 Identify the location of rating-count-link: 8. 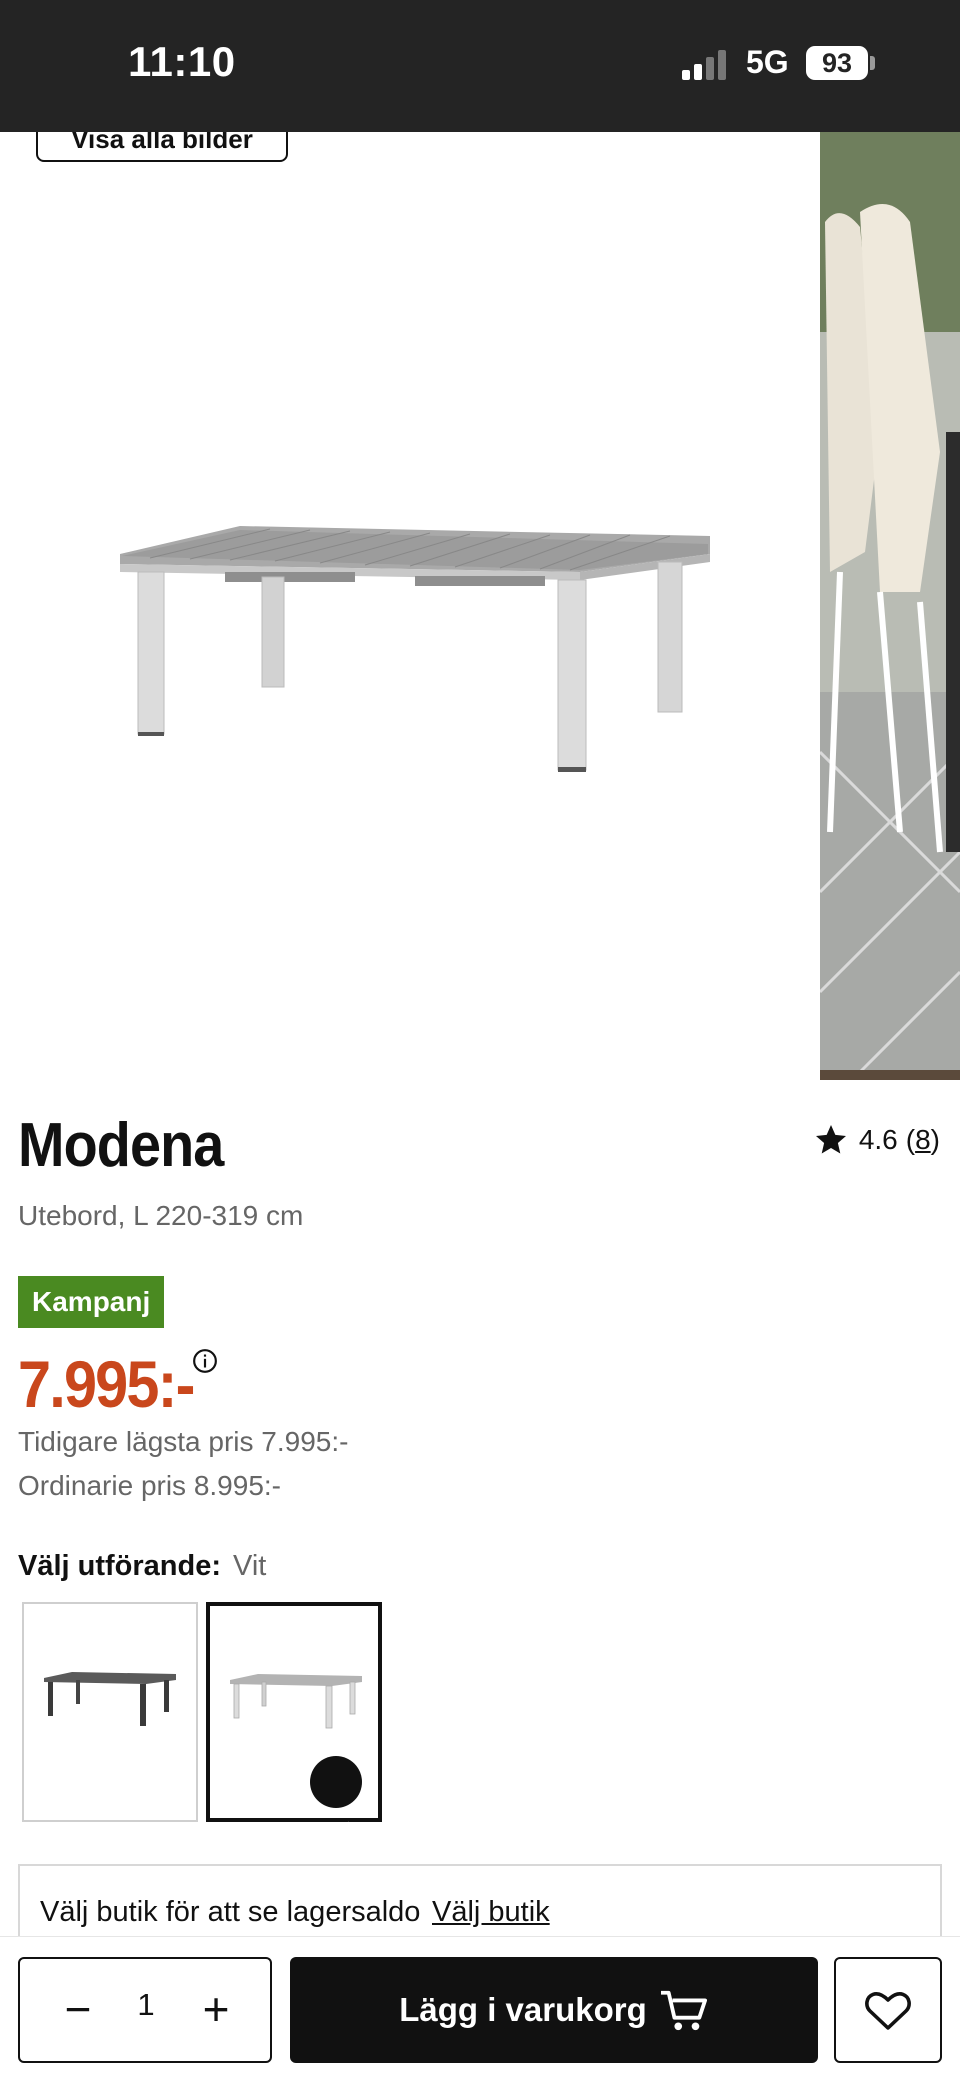
(923, 1140).